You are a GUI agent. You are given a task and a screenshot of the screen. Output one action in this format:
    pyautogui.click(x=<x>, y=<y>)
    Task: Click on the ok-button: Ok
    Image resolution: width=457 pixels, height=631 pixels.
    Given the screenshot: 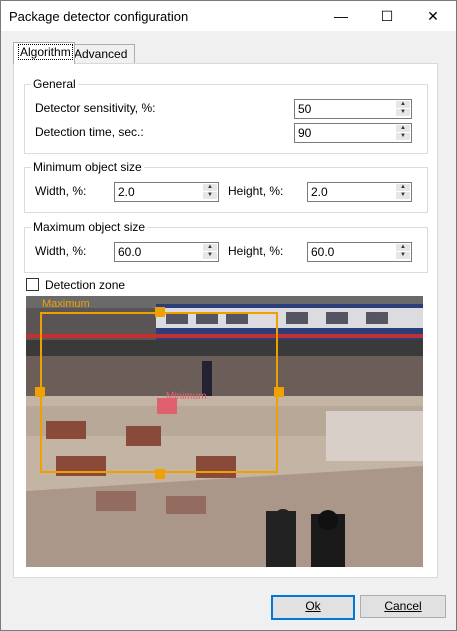 What is the action you would take?
    pyautogui.click(x=313, y=607)
    